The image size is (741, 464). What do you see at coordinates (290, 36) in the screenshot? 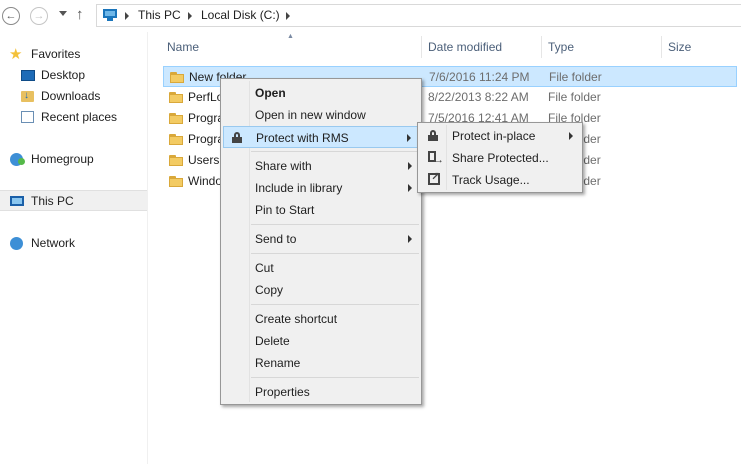
I see `sort-ascending-icon: ▲` at bounding box center [290, 36].